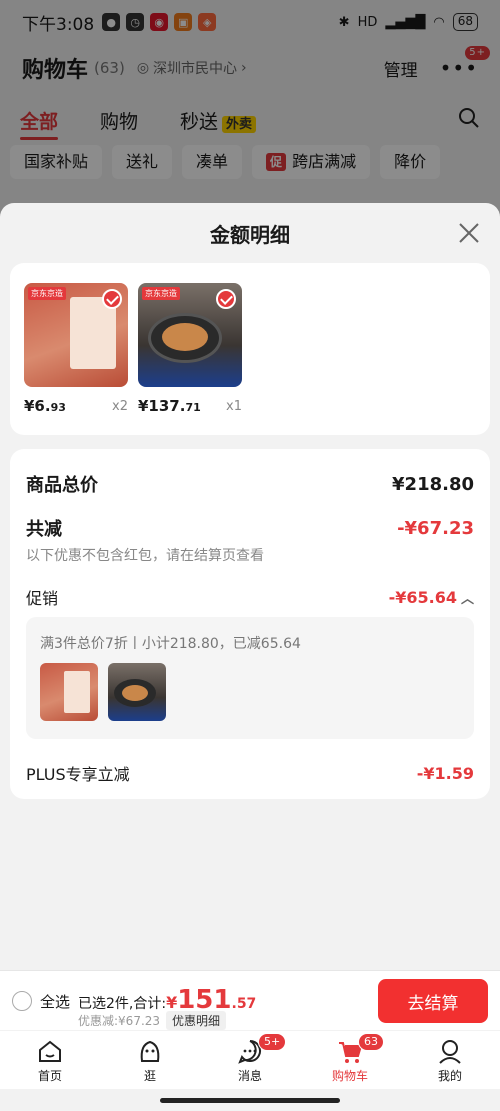  I want to click on promo-value-wrap: -¥65.64 ︿, so click(431, 597).